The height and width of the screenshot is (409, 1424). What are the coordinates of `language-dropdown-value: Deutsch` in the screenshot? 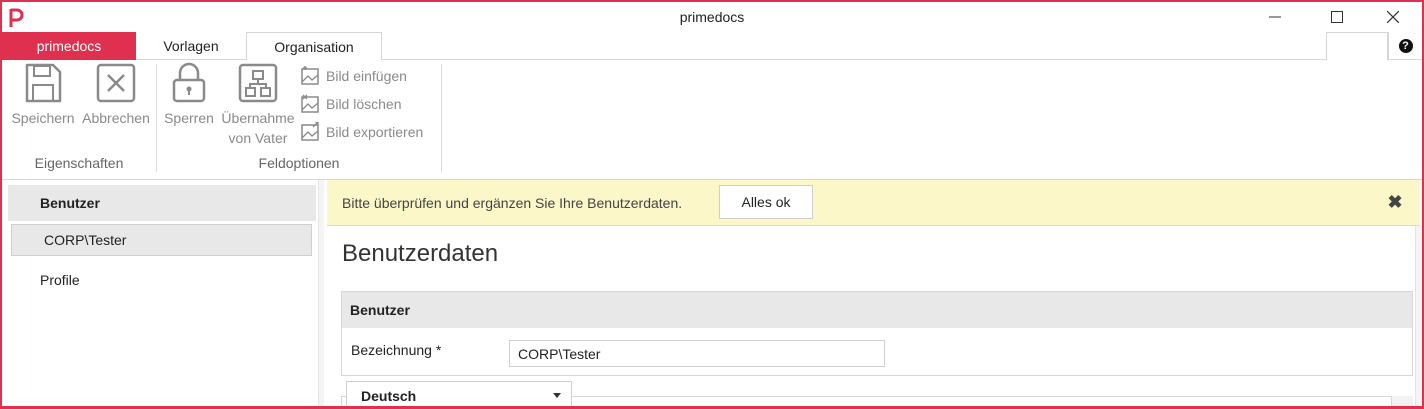 It's located at (389, 396).